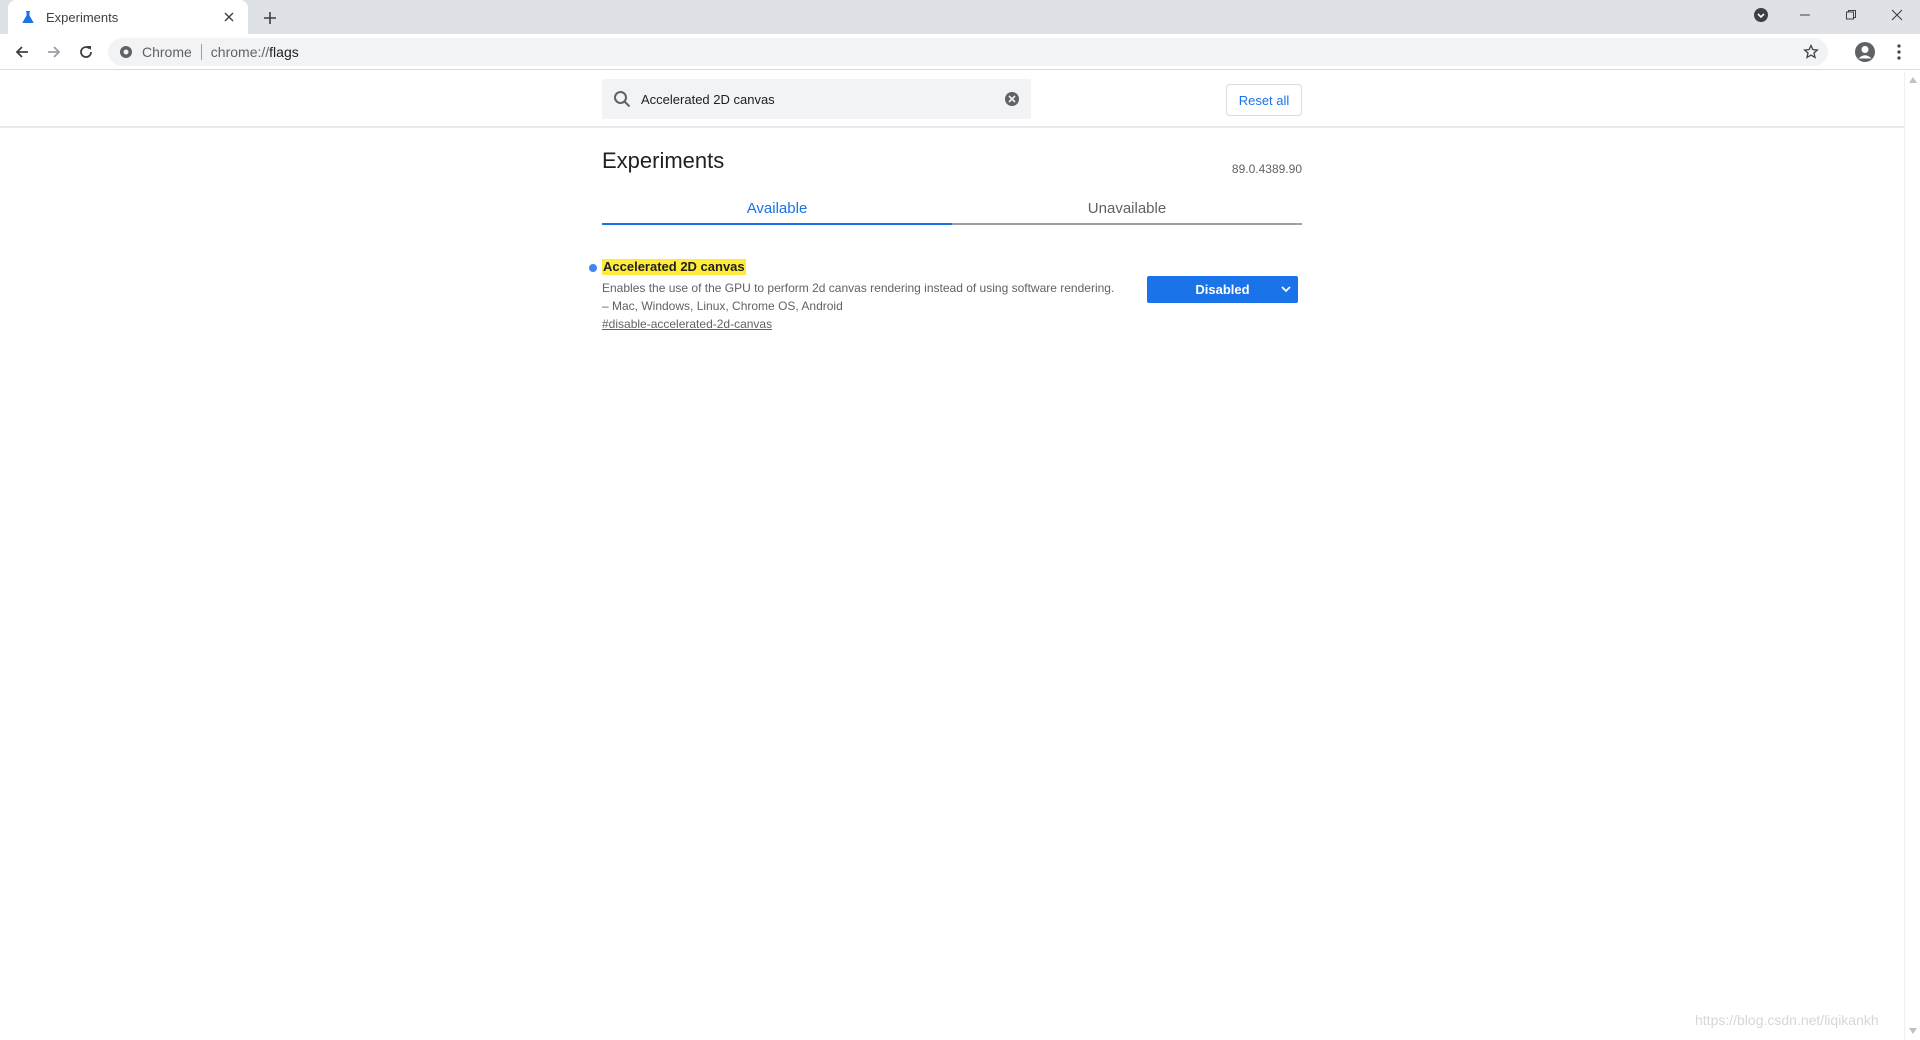 The width and height of the screenshot is (1920, 1040). Describe the element at coordinates (674, 267) in the screenshot. I see `flag-name: Accelerated 2D canvas` at that location.